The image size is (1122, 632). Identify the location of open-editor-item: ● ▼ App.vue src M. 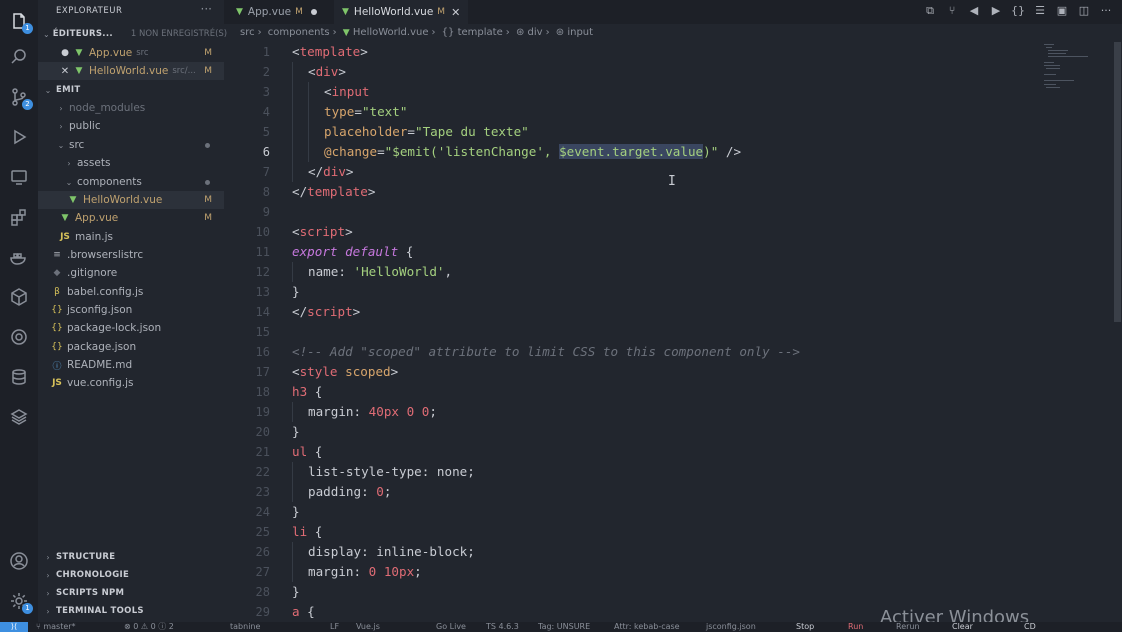
(131, 53).